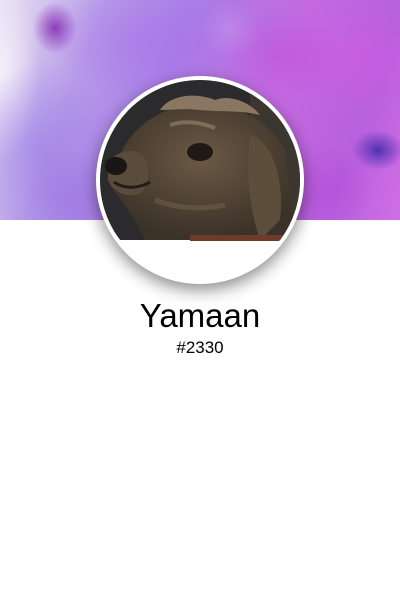 Image resolution: width=400 pixels, height=600 pixels. What do you see at coordinates (200, 315) in the screenshot?
I see `profile-name: Yamaan` at bounding box center [200, 315].